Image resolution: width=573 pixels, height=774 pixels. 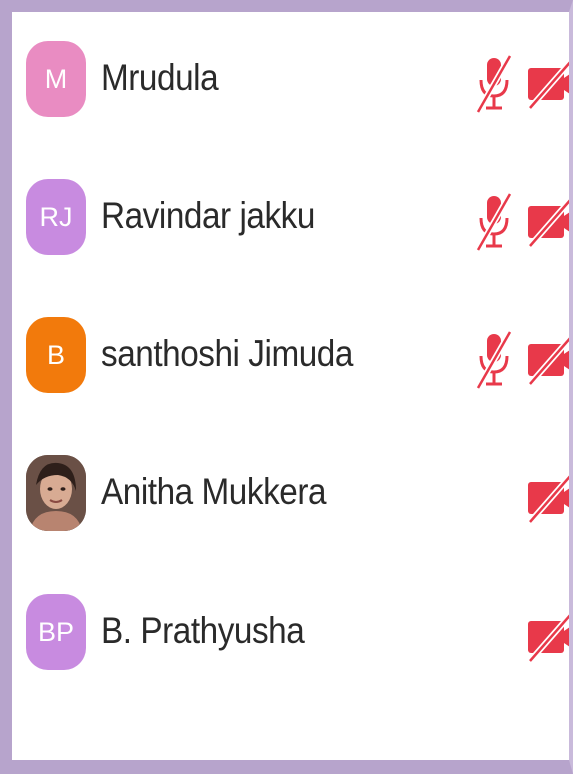 I want to click on avatar: M, so click(x=56, y=79).